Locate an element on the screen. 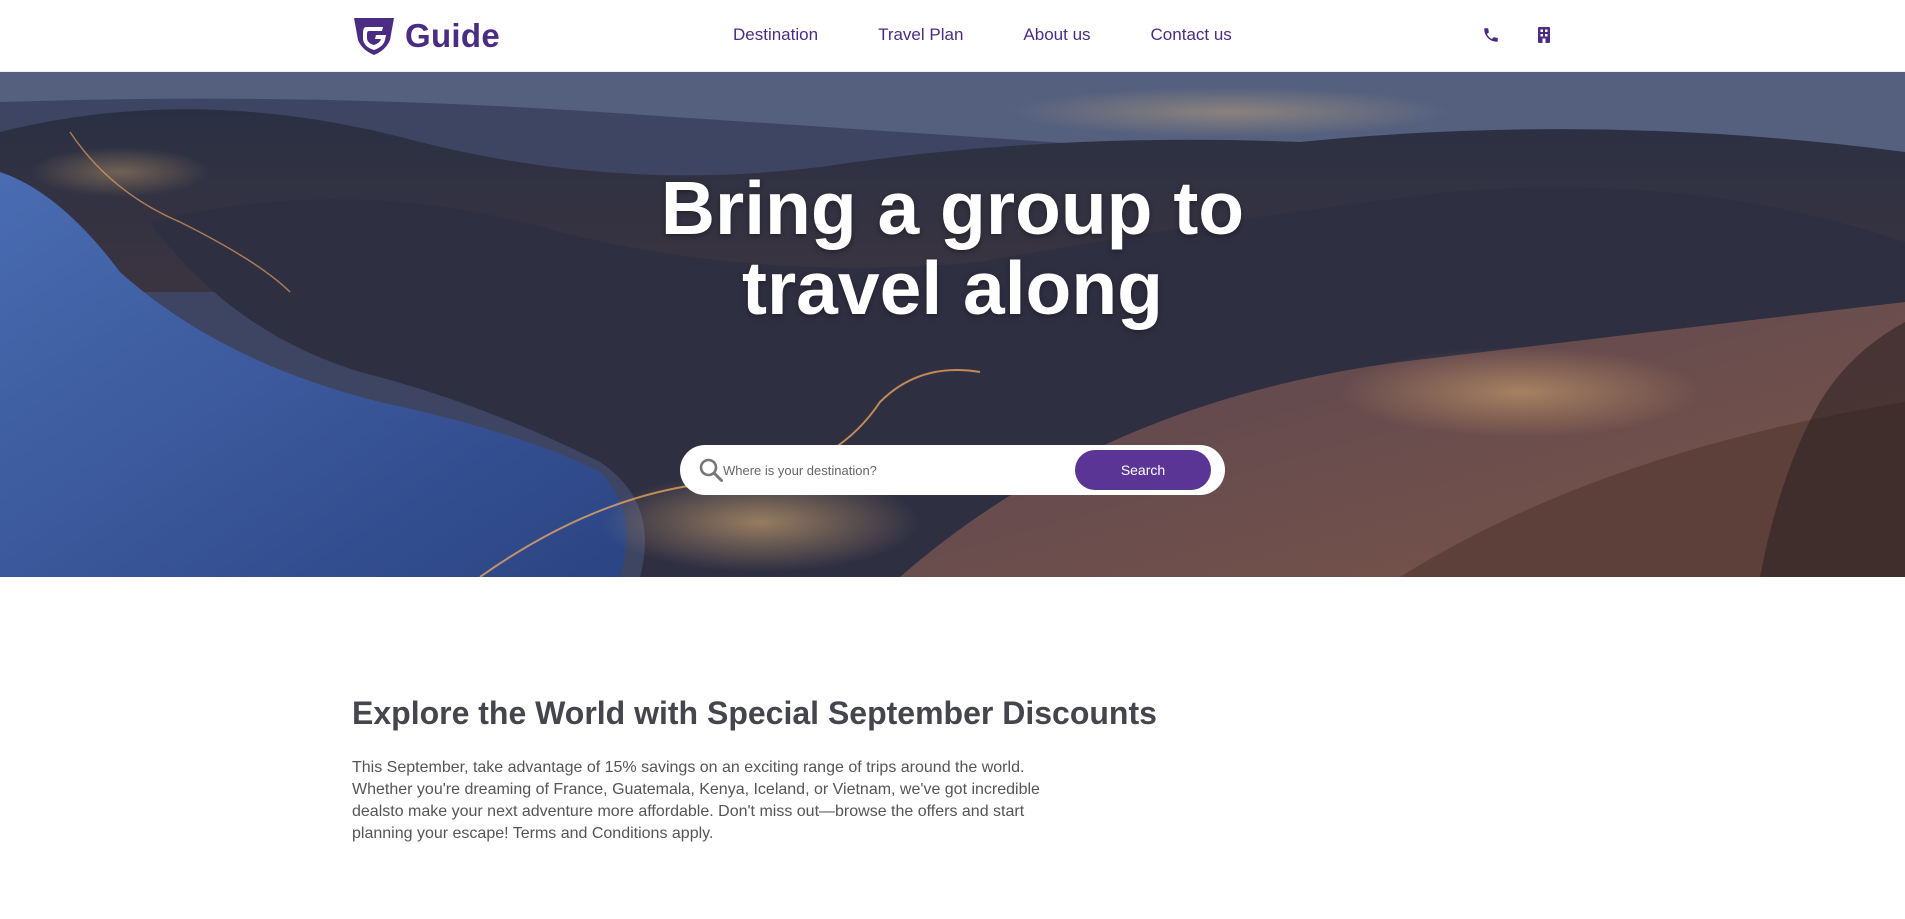 Image resolution: width=1905 pixels, height=919 pixels. nav-item-destination: Destination is located at coordinates (775, 35).